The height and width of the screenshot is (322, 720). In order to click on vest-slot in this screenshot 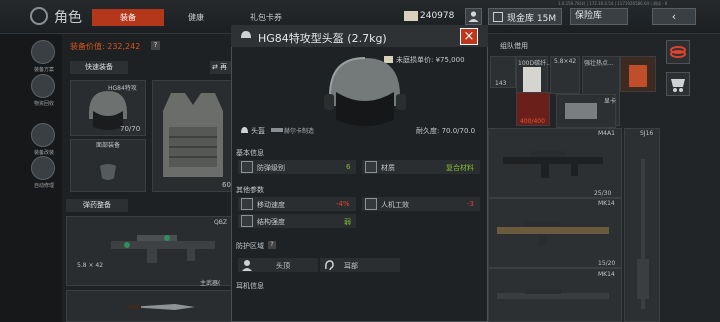, I will do `click(193, 136)`.